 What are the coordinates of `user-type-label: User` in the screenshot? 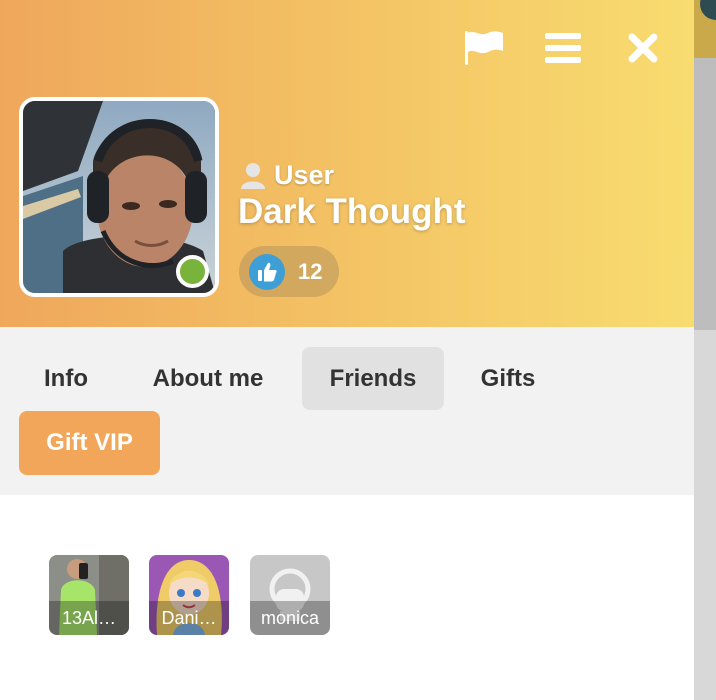 It's located at (287, 175).